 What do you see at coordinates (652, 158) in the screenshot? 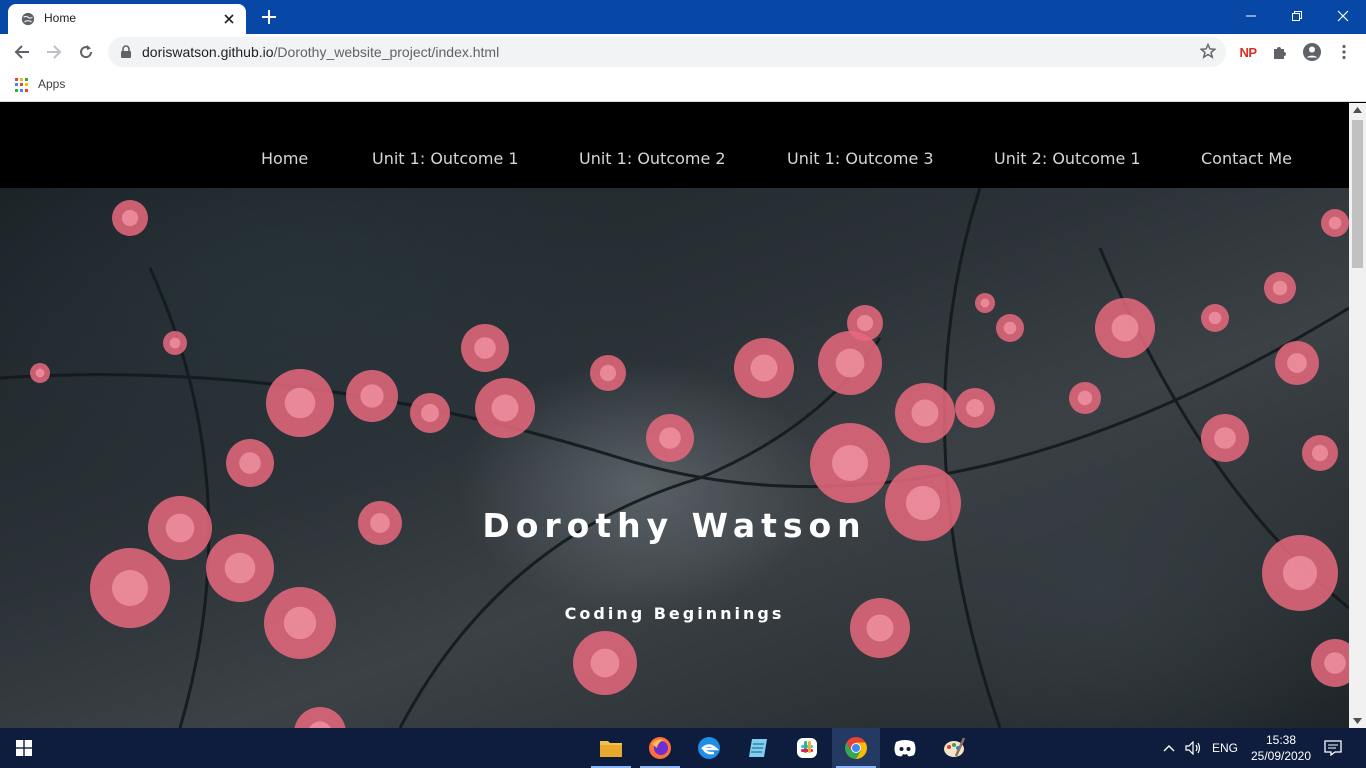
I see `nav-link-unit1-outcome2: Unit 1: Outcome 2` at bounding box center [652, 158].